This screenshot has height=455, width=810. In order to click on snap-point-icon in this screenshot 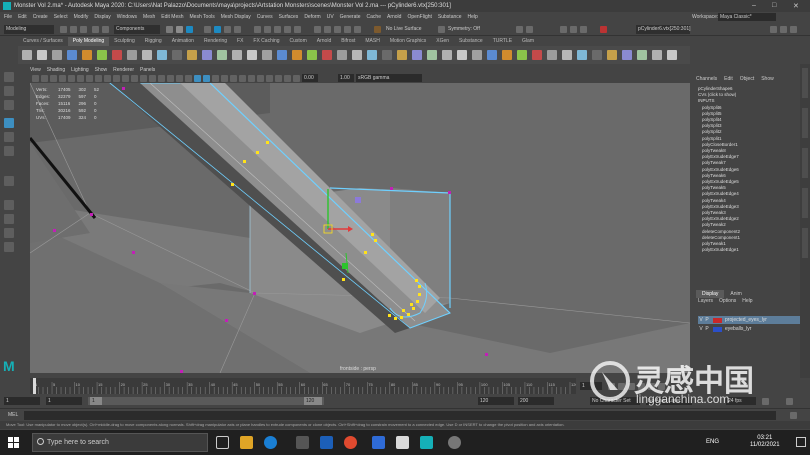, I will do `click(277, 29)`.